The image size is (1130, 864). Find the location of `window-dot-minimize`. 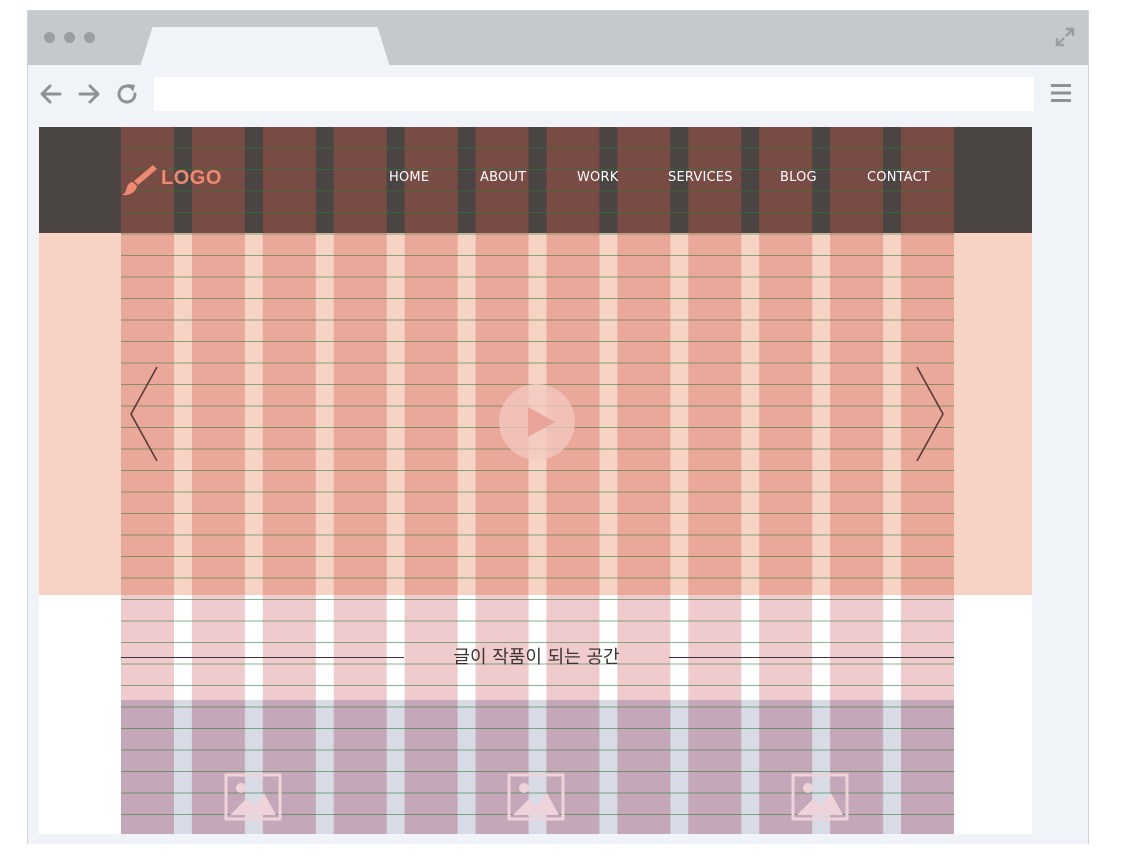

window-dot-minimize is located at coordinates (69, 37).